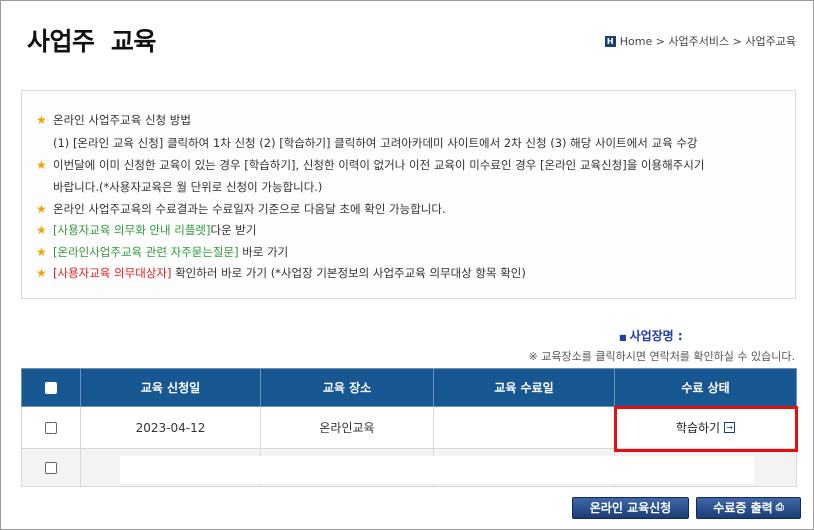 This screenshot has width=814, height=530. I want to click on breadcrumb-business-service: 사업주서비스, so click(698, 41).